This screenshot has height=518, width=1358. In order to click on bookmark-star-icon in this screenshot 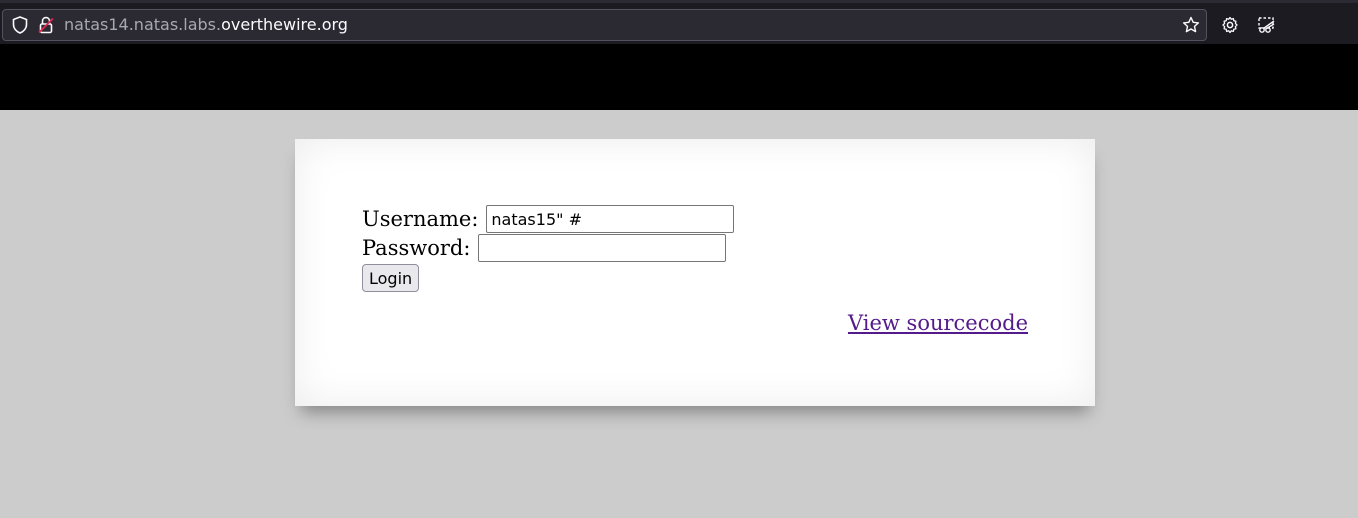, I will do `click(1191, 25)`.